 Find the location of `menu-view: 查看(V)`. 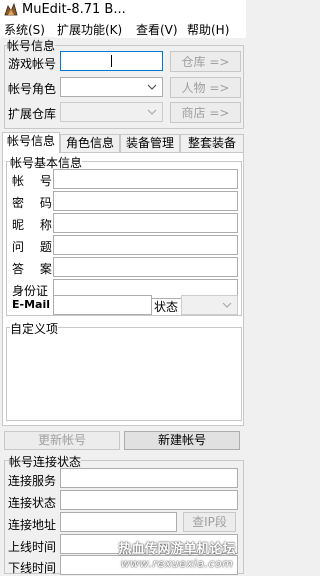

menu-view: 查看(V) is located at coordinates (157, 29).